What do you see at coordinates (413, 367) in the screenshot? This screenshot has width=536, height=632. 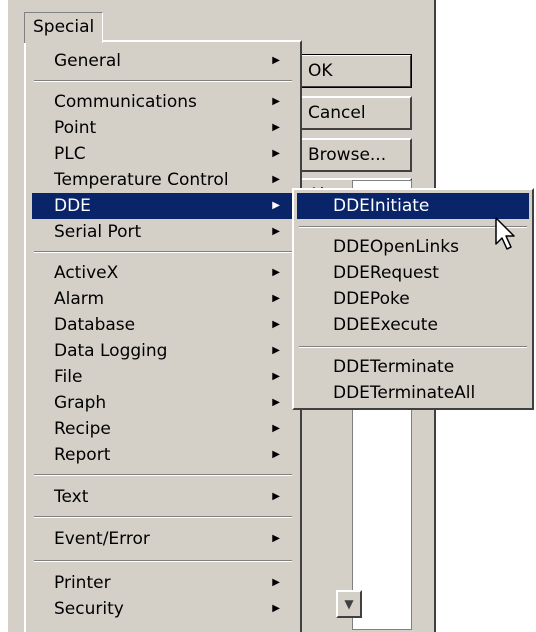 I see `submenu-item-ddeterminate: DDETerminate` at bounding box center [413, 367].